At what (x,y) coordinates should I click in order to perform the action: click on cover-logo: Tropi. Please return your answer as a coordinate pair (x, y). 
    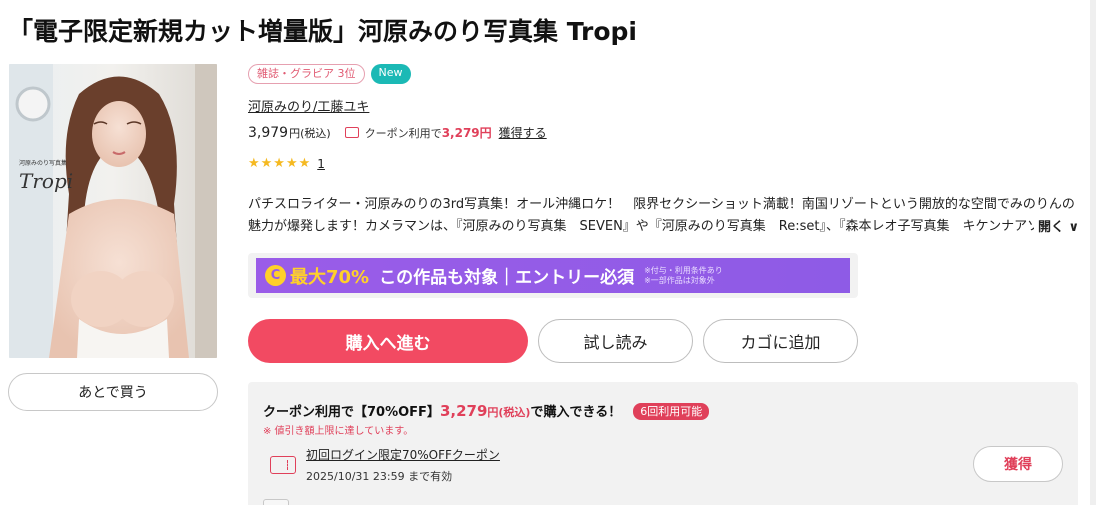
    Looking at the image, I should click on (46, 181).